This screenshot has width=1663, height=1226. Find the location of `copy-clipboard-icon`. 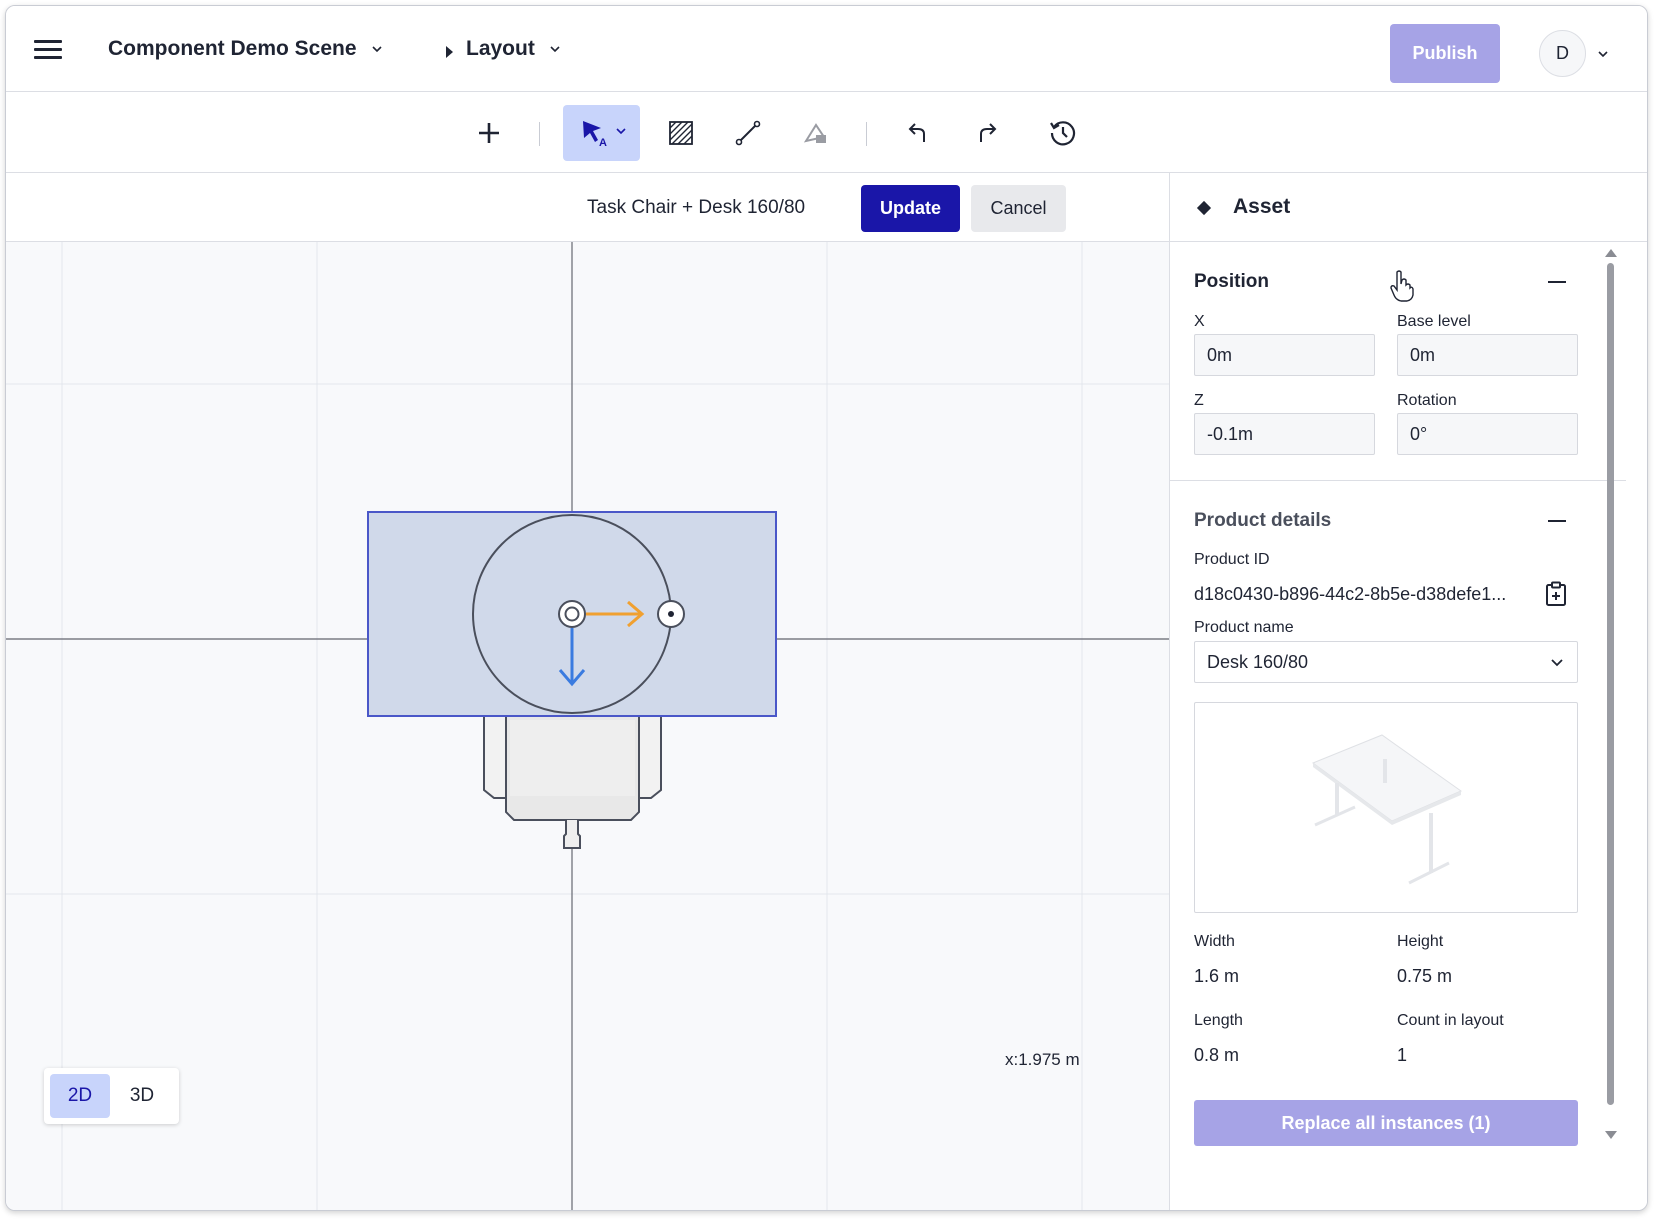

copy-clipboard-icon is located at coordinates (1556, 594).